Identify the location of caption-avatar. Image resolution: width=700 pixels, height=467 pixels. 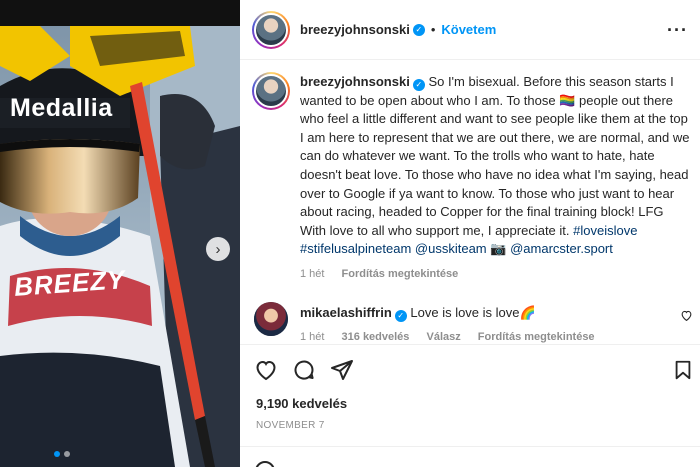
(271, 91).